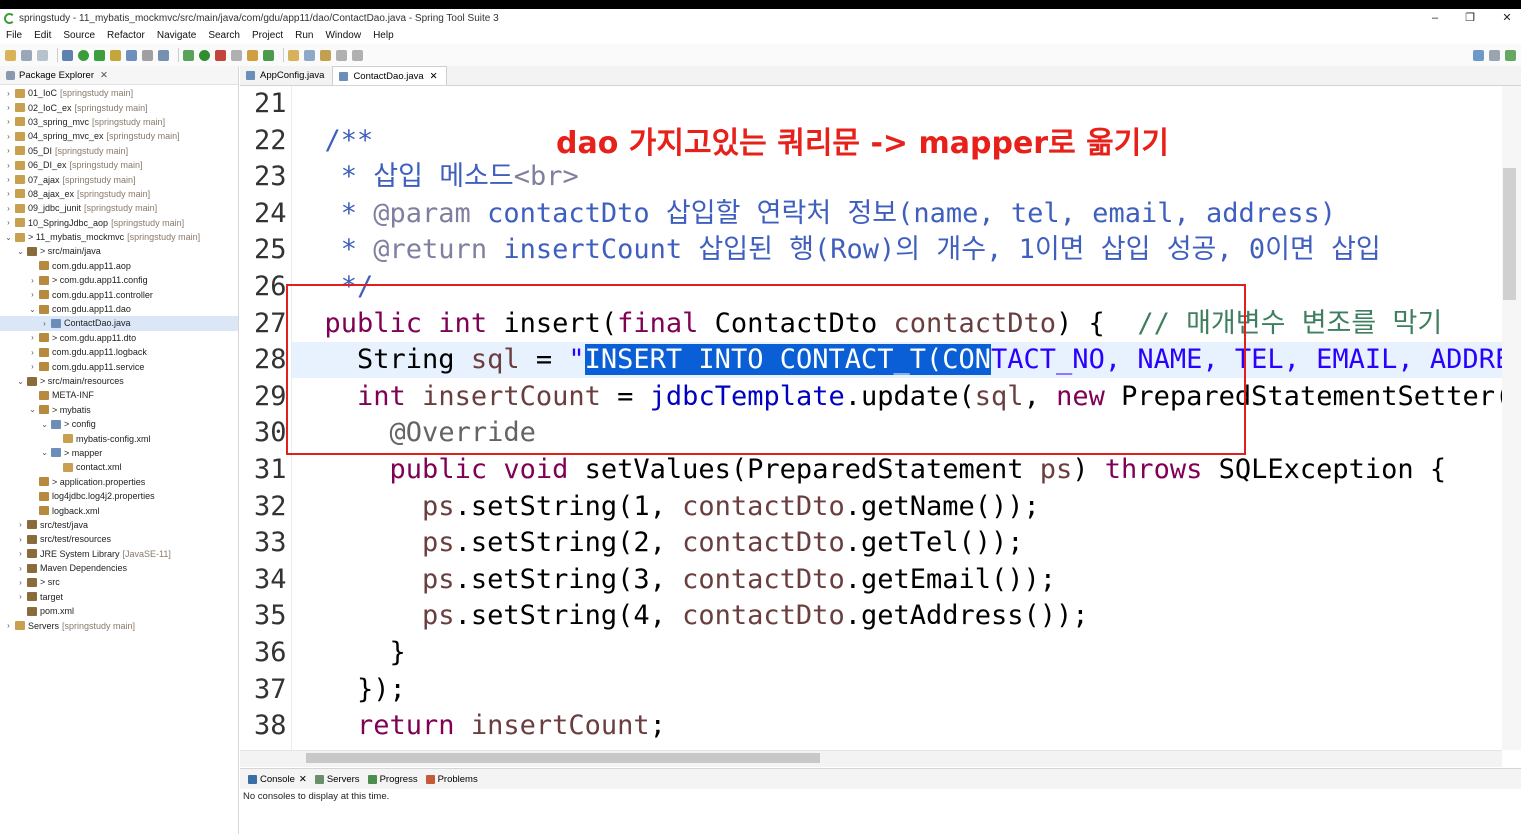  I want to click on code-line: ps.setString(2, contactDto.getTel());, so click(657, 543).